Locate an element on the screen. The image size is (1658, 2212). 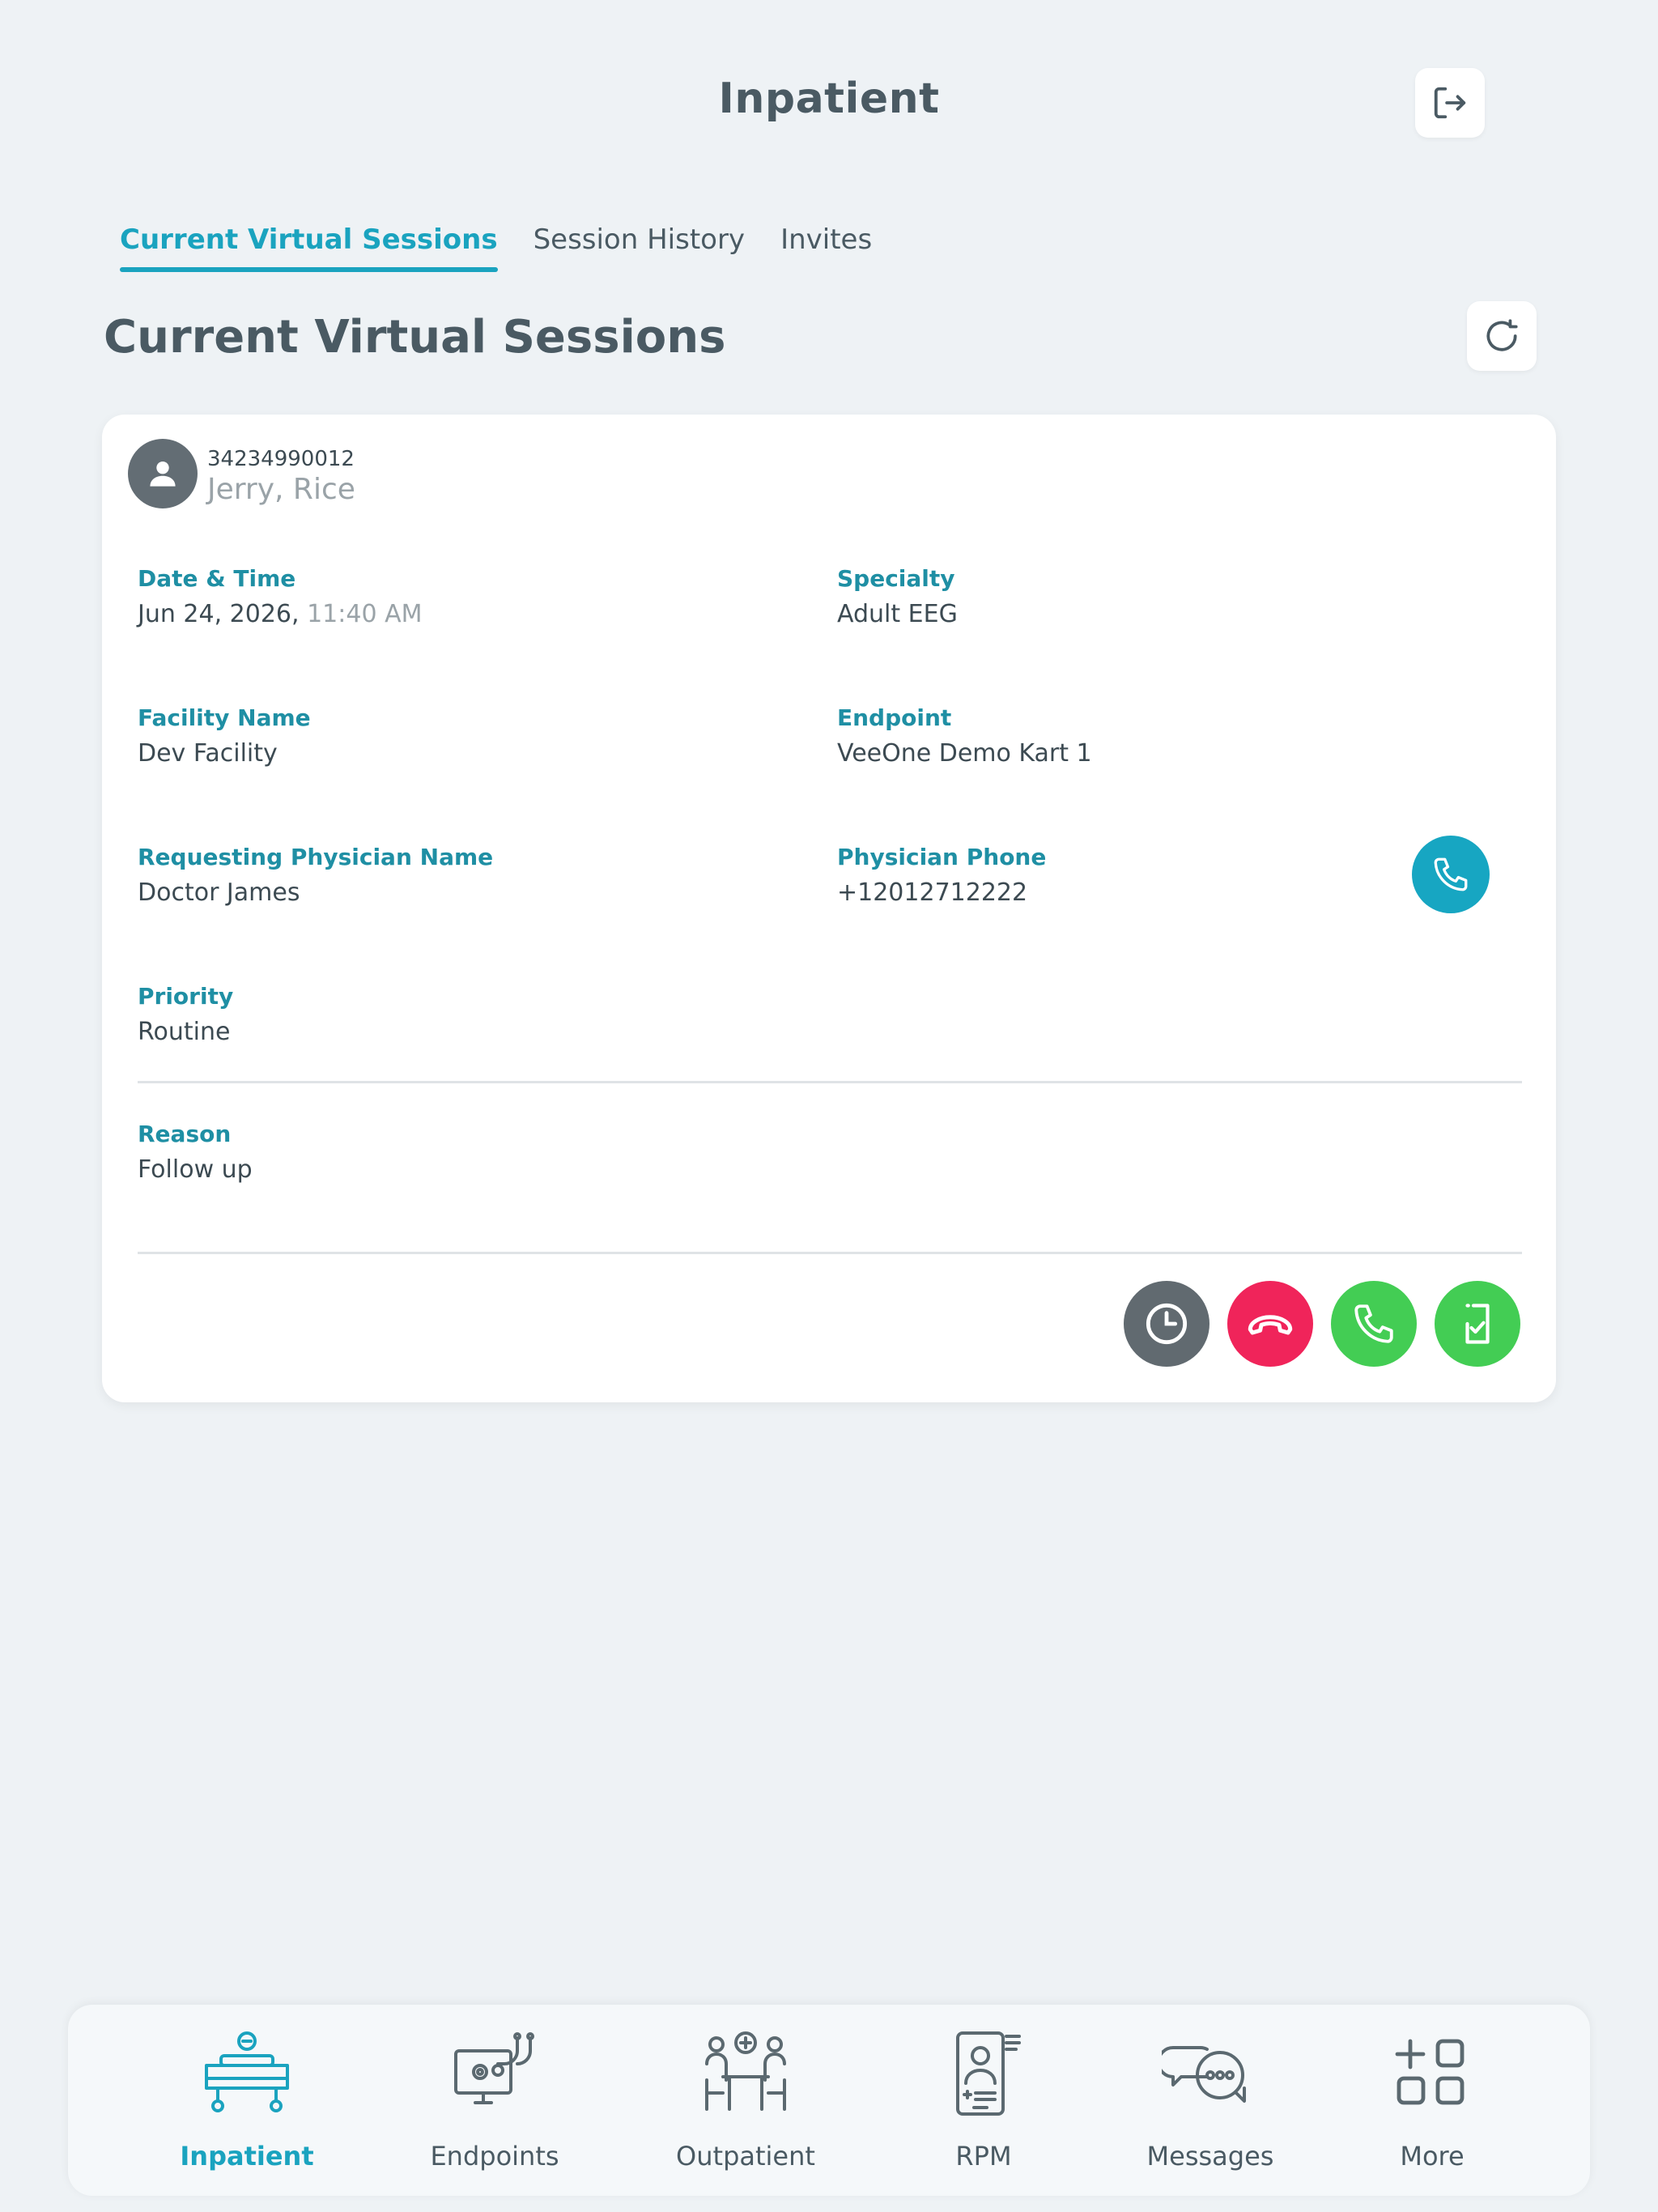
nav-item-rpm: RPM is located at coordinates (984, 2105).